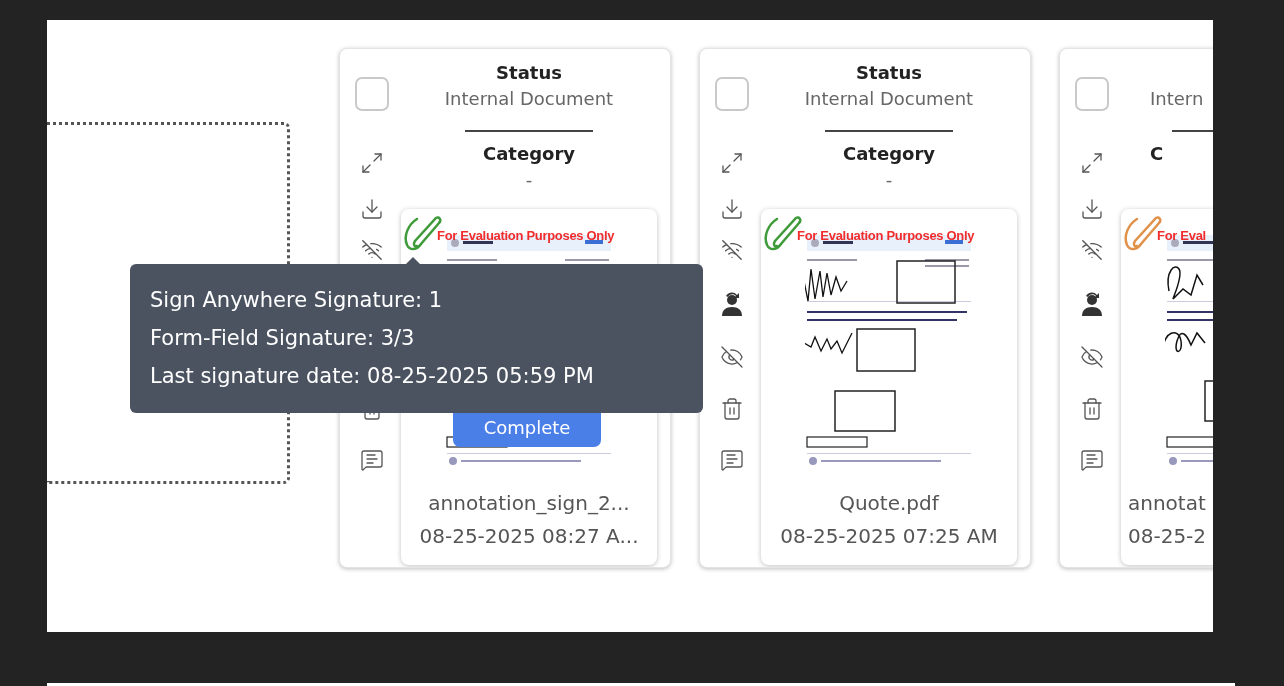  I want to click on tooltip-text: Last signature date: 08-25-2025 05:59 PM, so click(372, 376).